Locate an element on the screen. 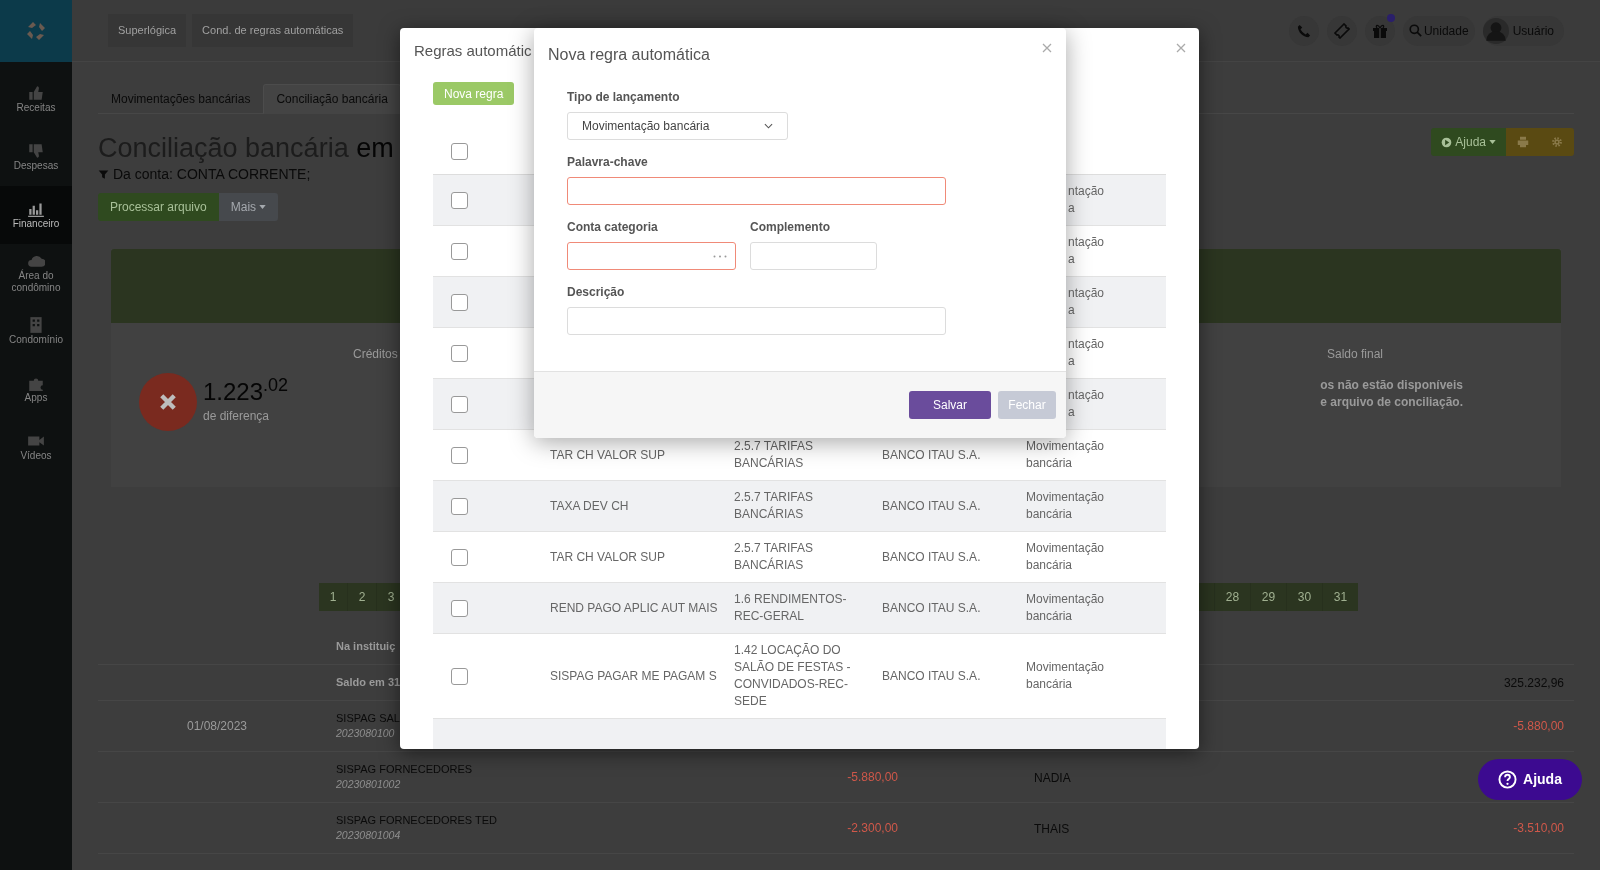  breadcrumb-link: Superlógica is located at coordinates (147, 30).